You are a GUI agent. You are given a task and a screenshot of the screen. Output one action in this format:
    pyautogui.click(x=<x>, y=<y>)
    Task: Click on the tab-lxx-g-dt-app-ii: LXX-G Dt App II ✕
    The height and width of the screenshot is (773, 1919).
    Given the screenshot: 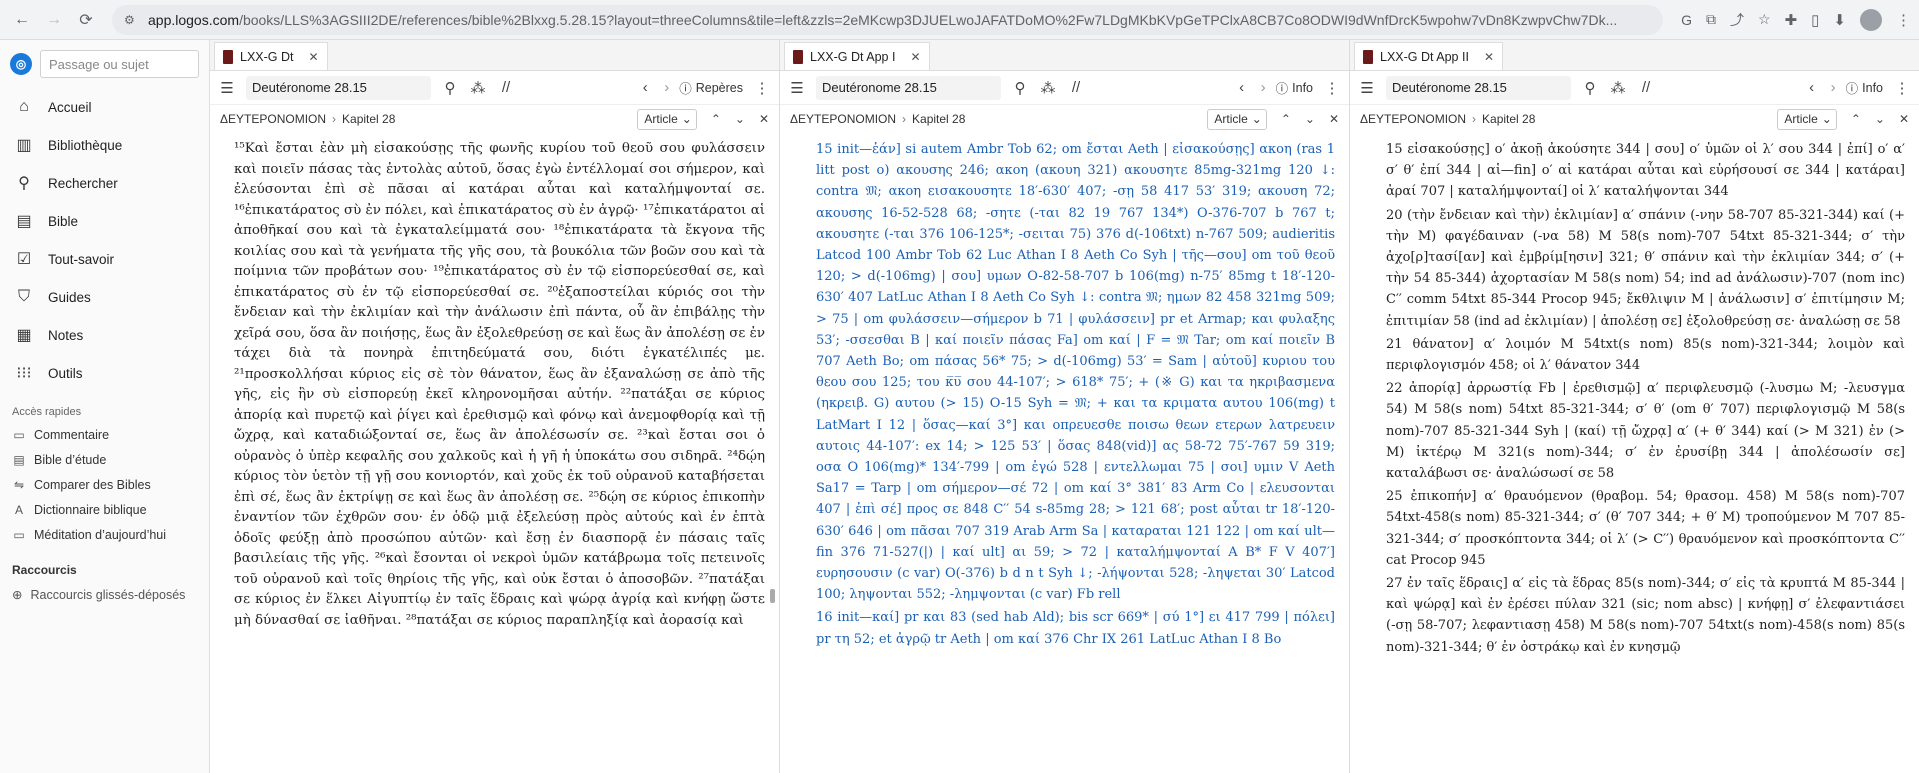 What is the action you would take?
    pyautogui.click(x=1428, y=56)
    